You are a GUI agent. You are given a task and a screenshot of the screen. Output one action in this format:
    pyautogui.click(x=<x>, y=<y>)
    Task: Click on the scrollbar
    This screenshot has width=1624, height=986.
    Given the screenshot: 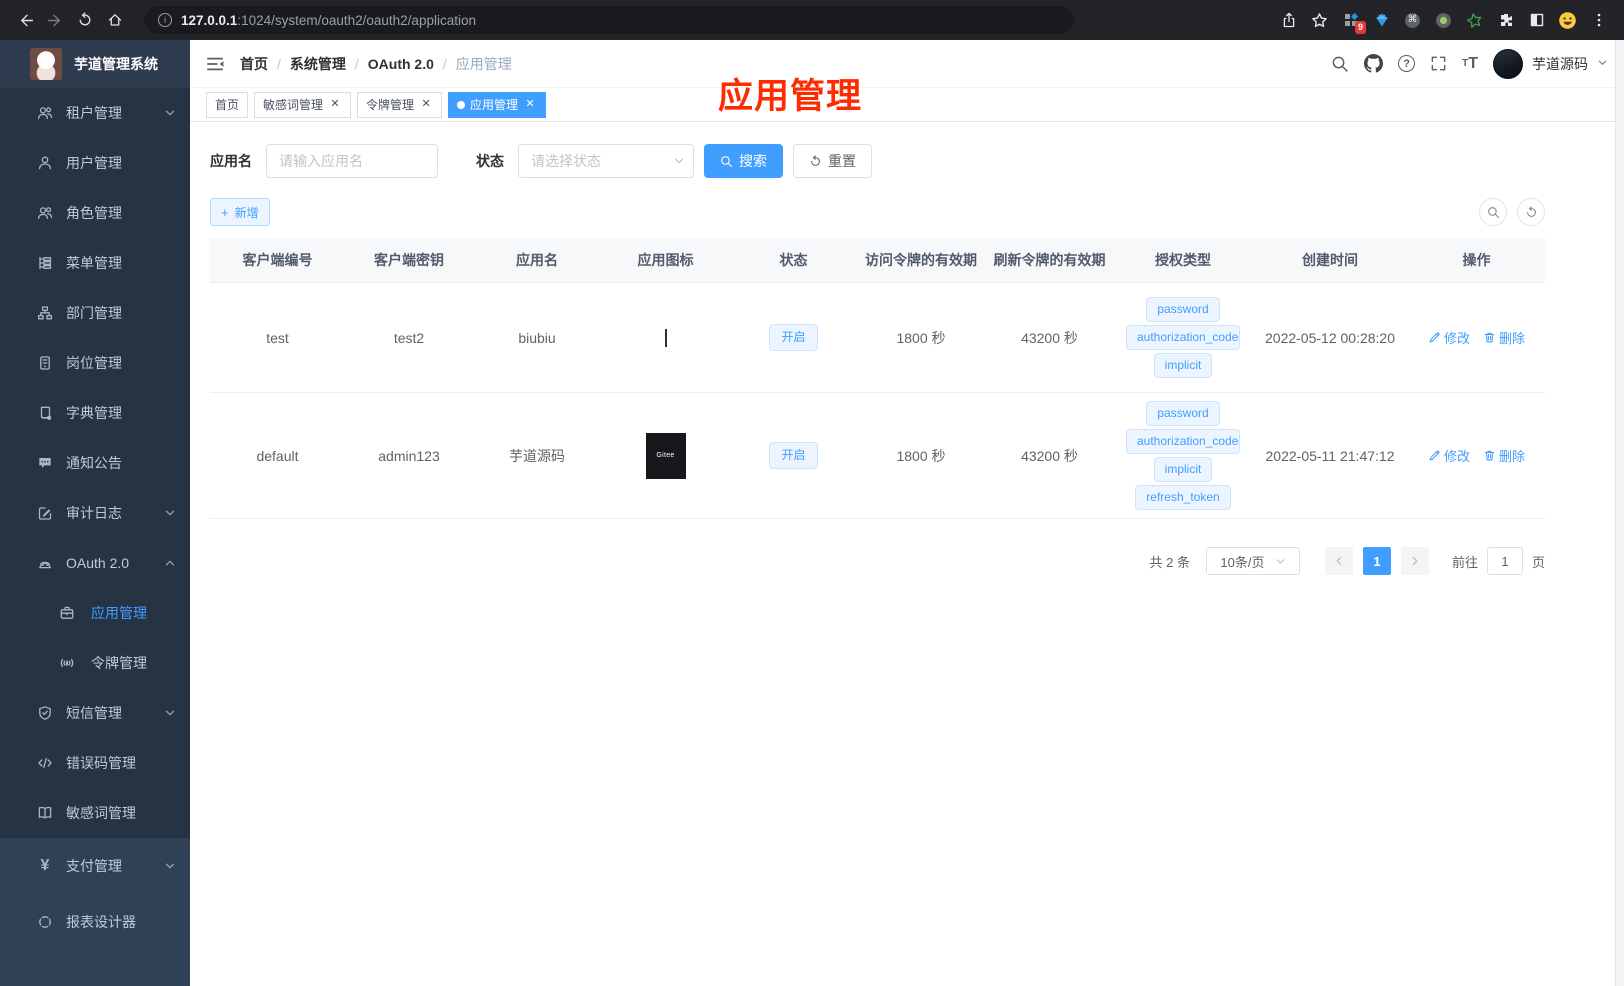 What is the action you would take?
    pyautogui.click(x=1619, y=513)
    